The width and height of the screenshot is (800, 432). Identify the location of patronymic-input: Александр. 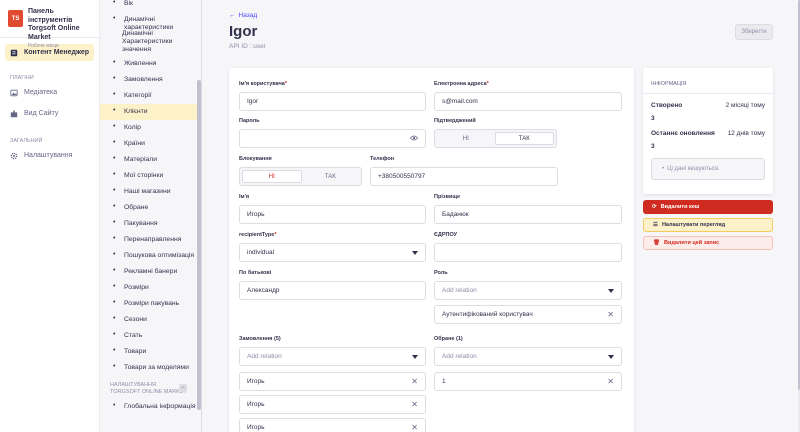
(332, 290).